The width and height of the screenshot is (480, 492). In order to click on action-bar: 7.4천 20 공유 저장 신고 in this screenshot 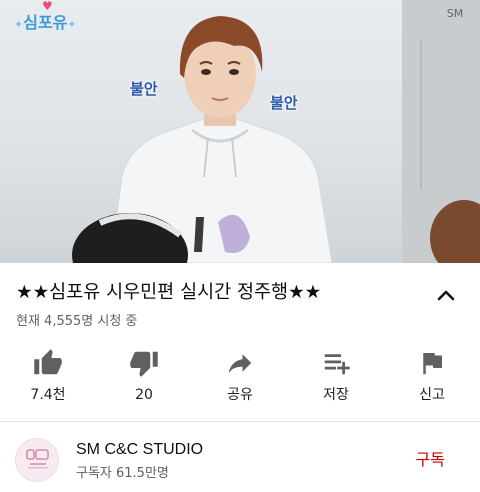, I will do `click(240, 379)`.